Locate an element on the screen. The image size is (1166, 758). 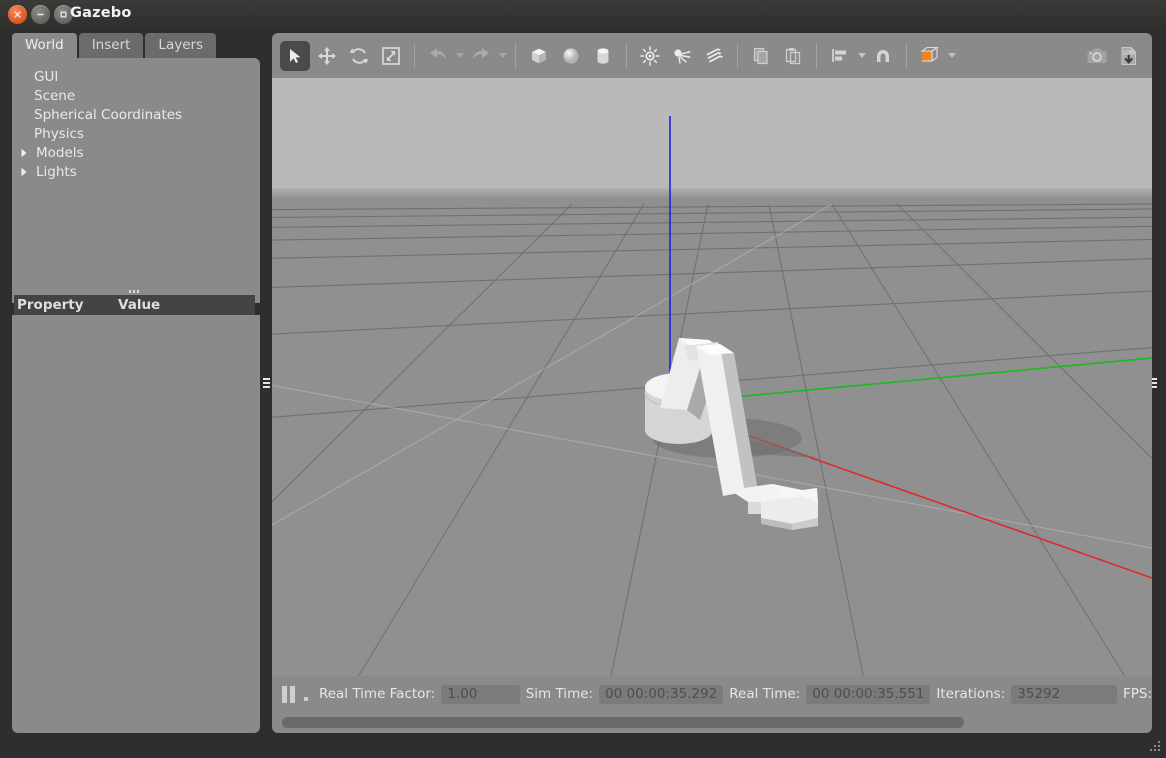
box-icon is located at coordinates (539, 56).